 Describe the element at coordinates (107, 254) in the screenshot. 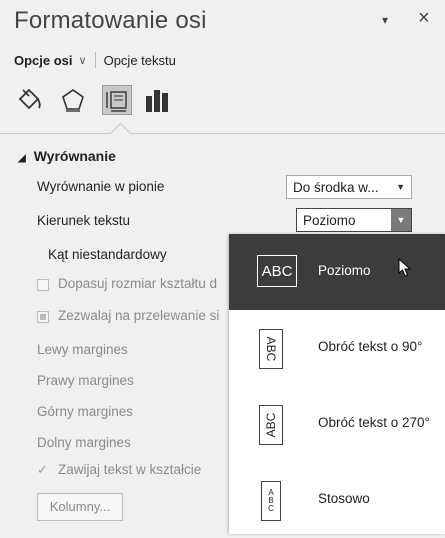

I see `custom-angle-label: Kąt niestandardowy` at that location.